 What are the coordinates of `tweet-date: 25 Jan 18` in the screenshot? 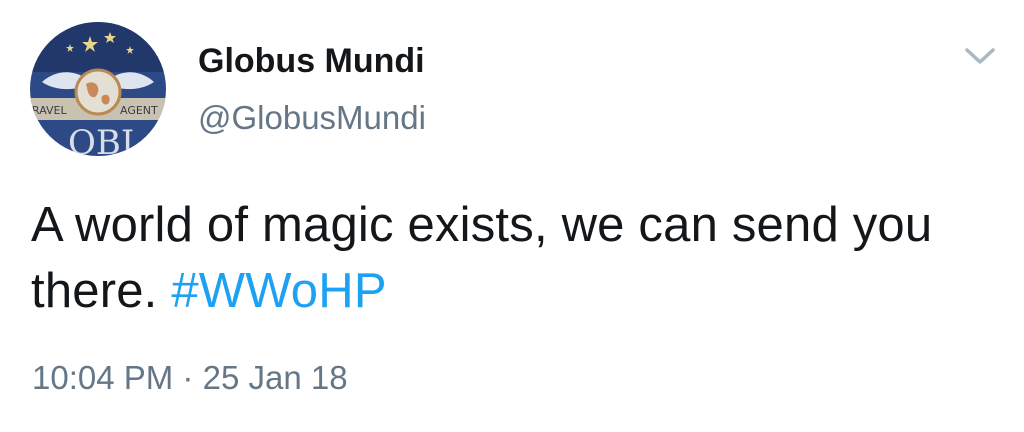 It's located at (275, 377).